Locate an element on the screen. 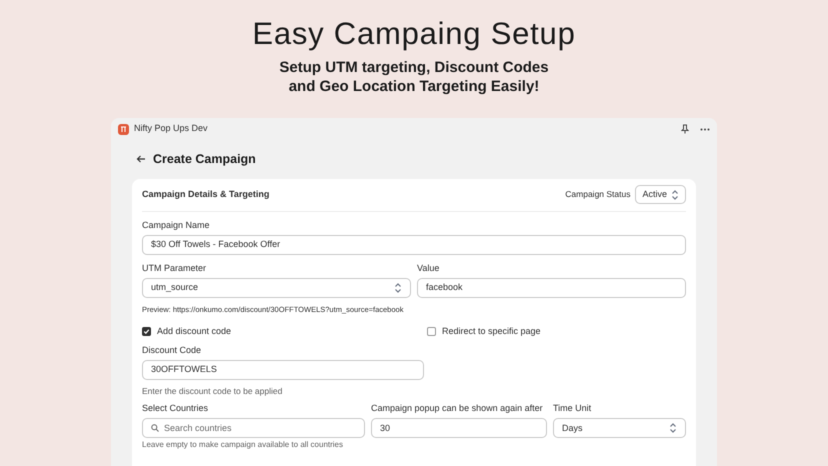 This screenshot has height=466, width=828. hero-subtitle: and Geo Location Targeting Easily! is located at coordinates (414, 86).